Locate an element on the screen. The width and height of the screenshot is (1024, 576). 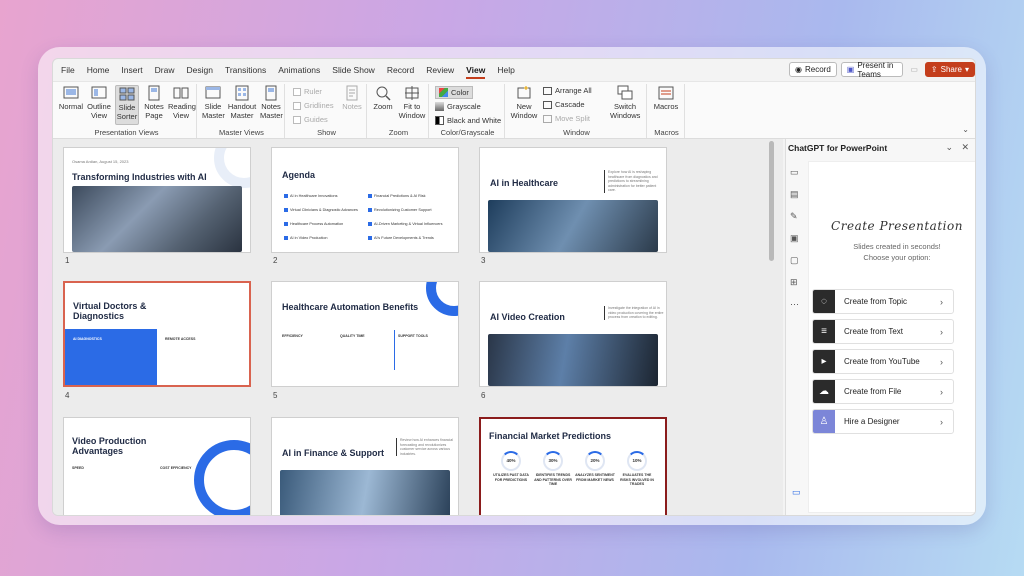
menu-review: Review is located at coordinates (440, 70).